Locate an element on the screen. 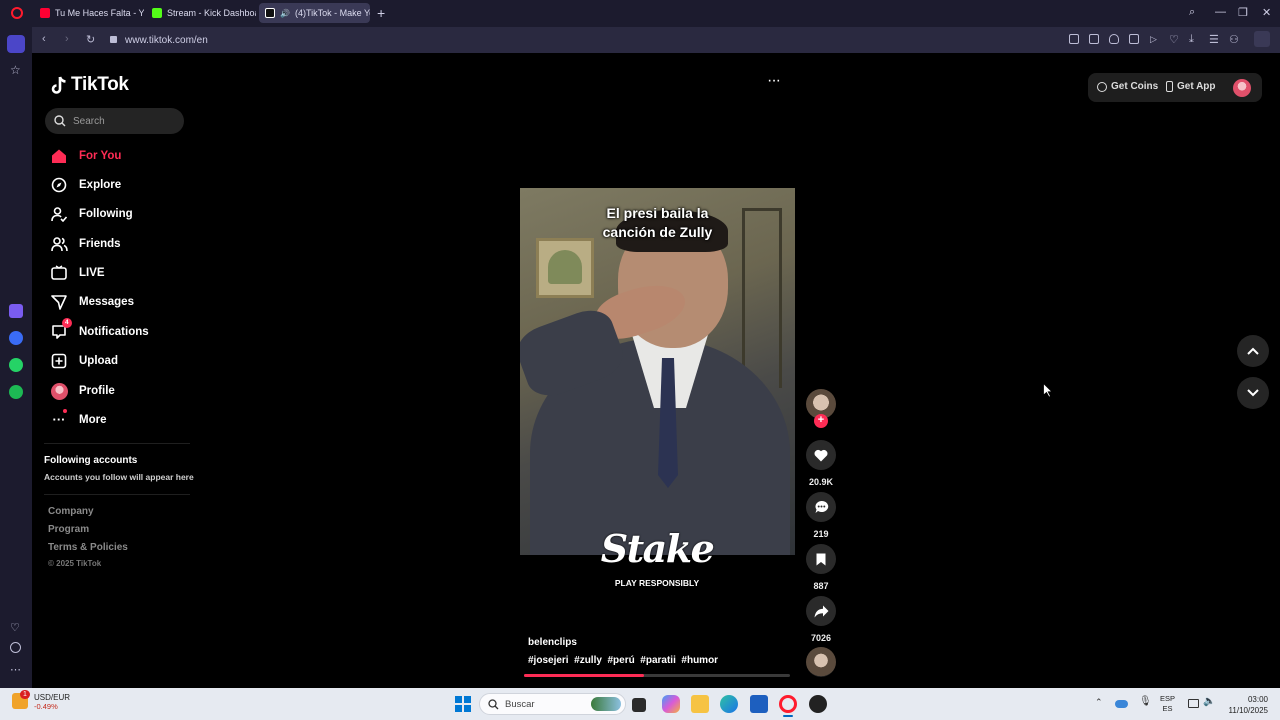 Image resolution: width=1280 pixels, height=720 pixels. sound-disc-icon is located at coordinates (821, 662).